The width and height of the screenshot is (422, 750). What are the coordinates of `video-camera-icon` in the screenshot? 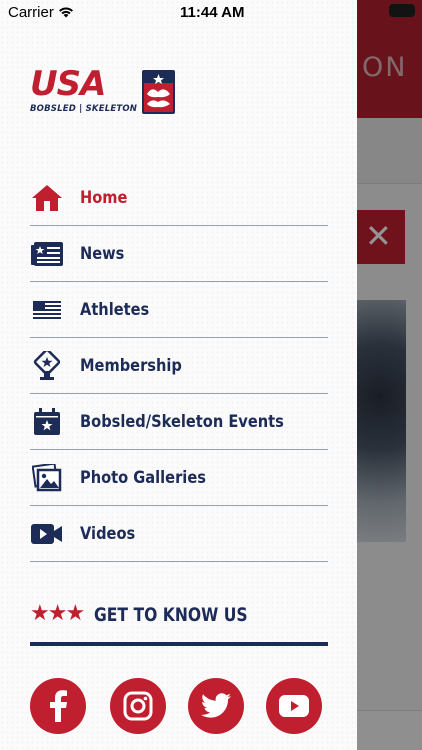 It's located at (47, 534).